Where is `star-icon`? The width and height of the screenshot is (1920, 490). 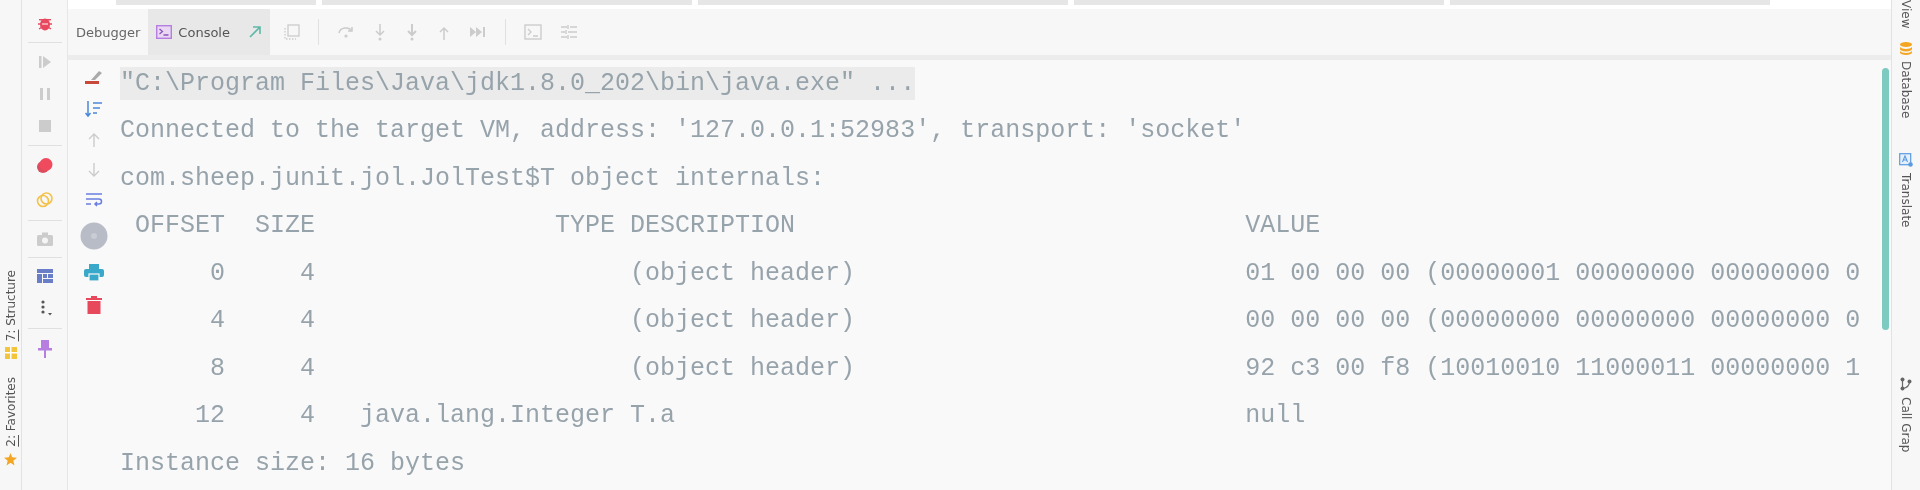
star-icon is located at coordinates (10, 460).